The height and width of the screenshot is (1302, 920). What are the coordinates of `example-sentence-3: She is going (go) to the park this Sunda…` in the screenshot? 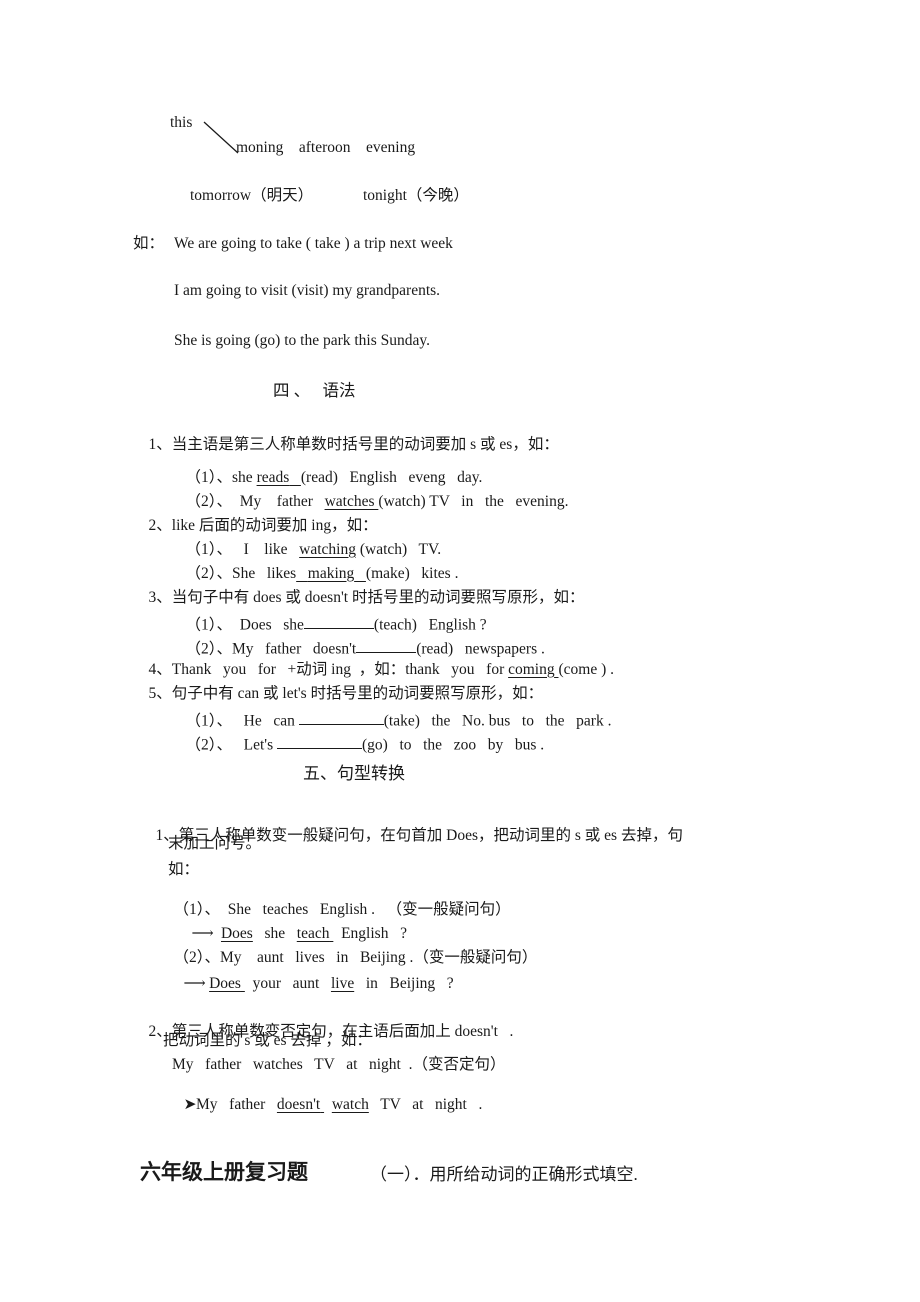 It's located at (302, 340).